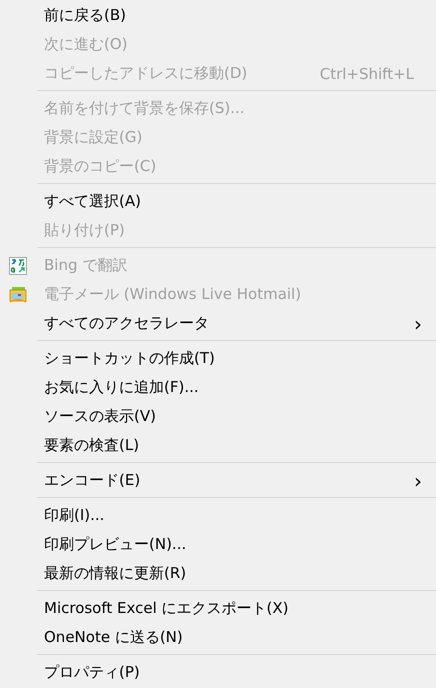  What do you see at coordinates (101, 166) in the screenshot?
I see `menu-item-label: 背景のコピー(C)` at bounding box center [101, 166].